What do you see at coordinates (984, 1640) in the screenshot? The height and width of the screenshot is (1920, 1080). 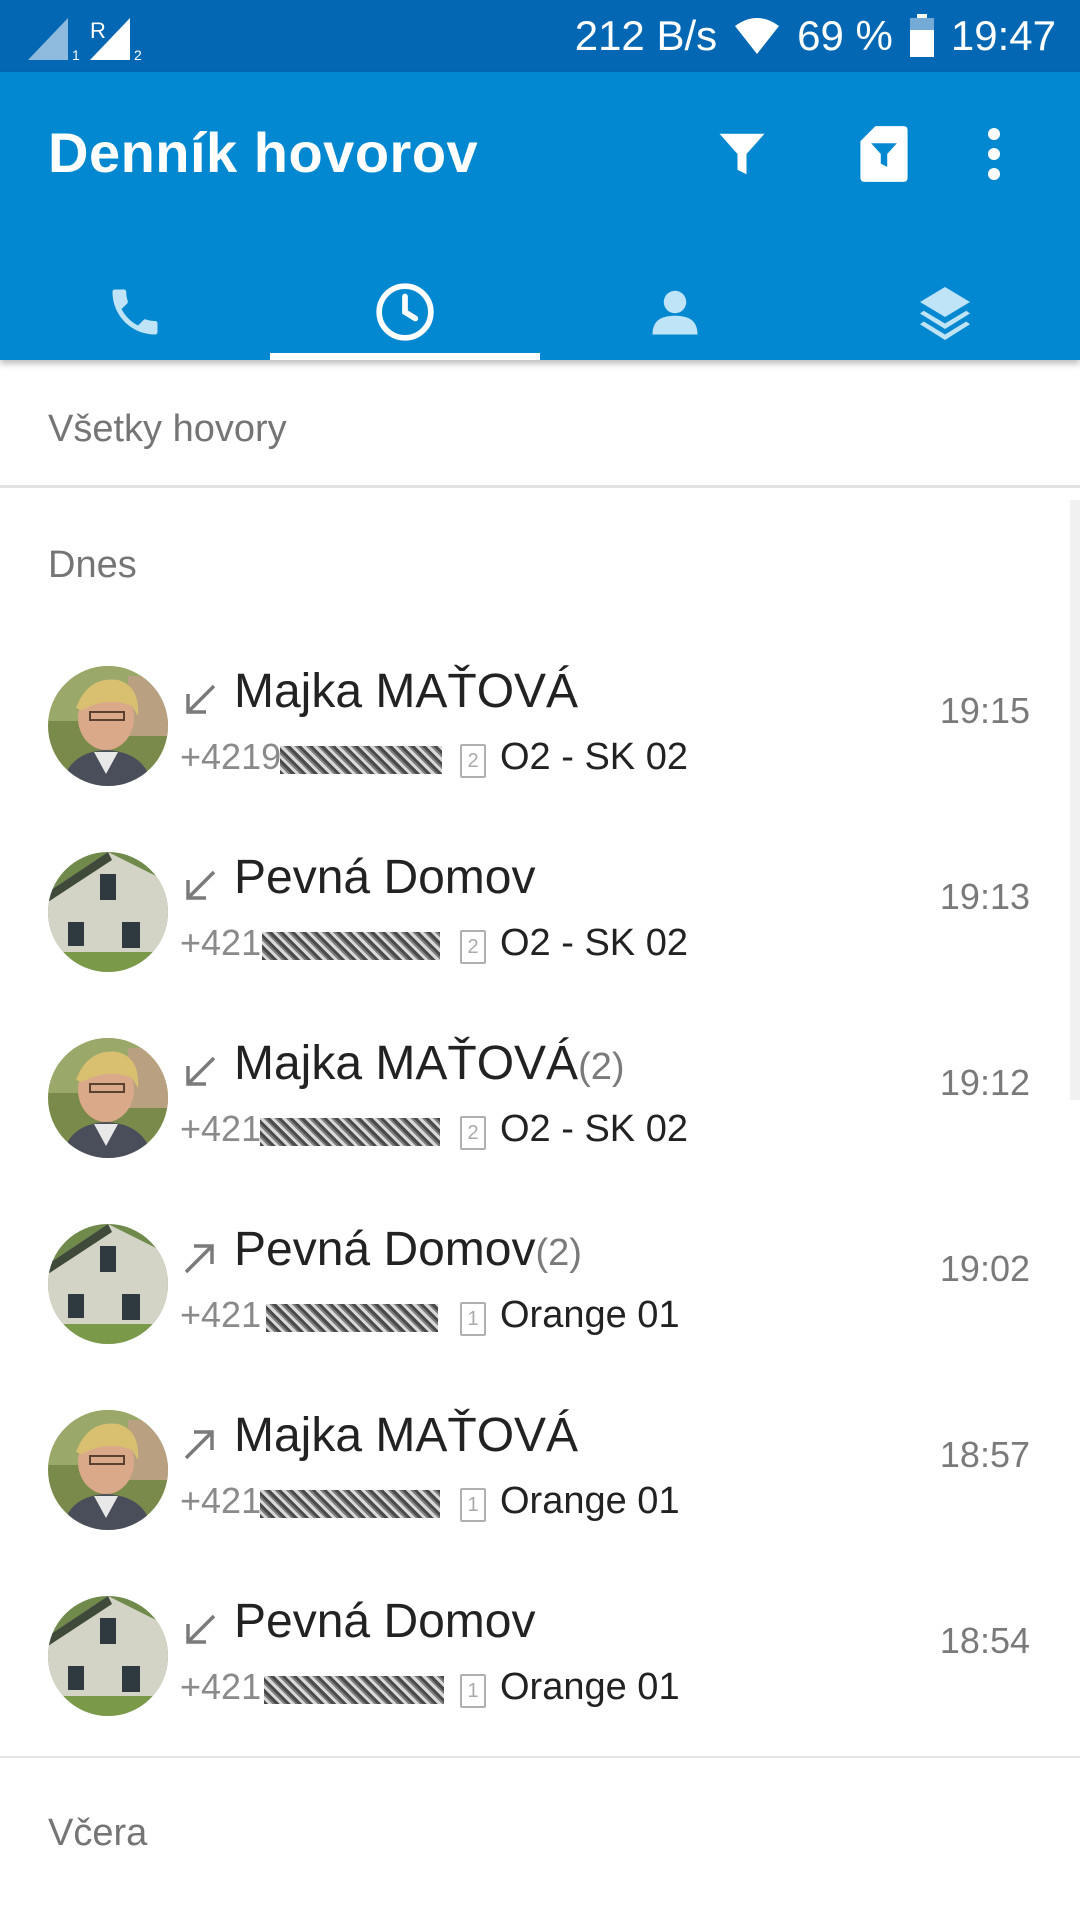 I see `call-time: 18:54` at bounding box center [984, 1640].